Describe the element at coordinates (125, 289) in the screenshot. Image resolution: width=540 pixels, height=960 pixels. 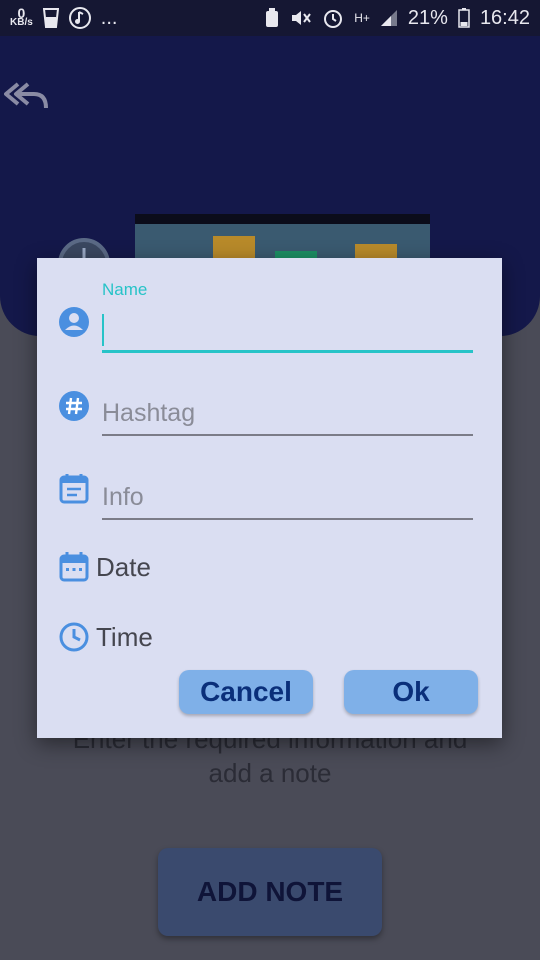
I see `name-label: Name` at that location.